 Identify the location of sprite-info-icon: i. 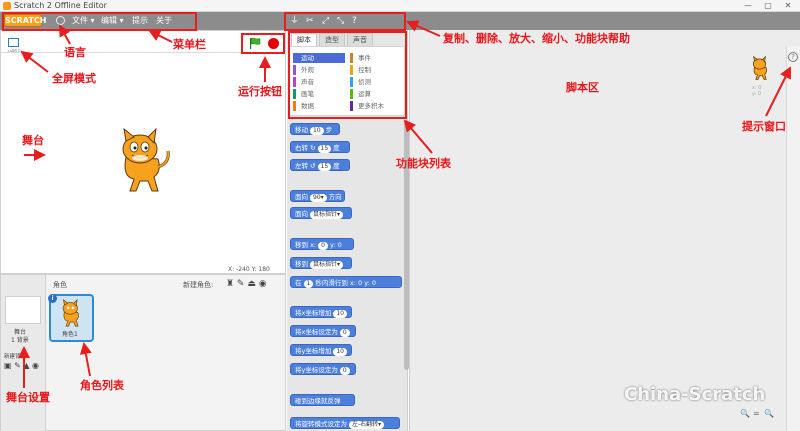
(52, 298).